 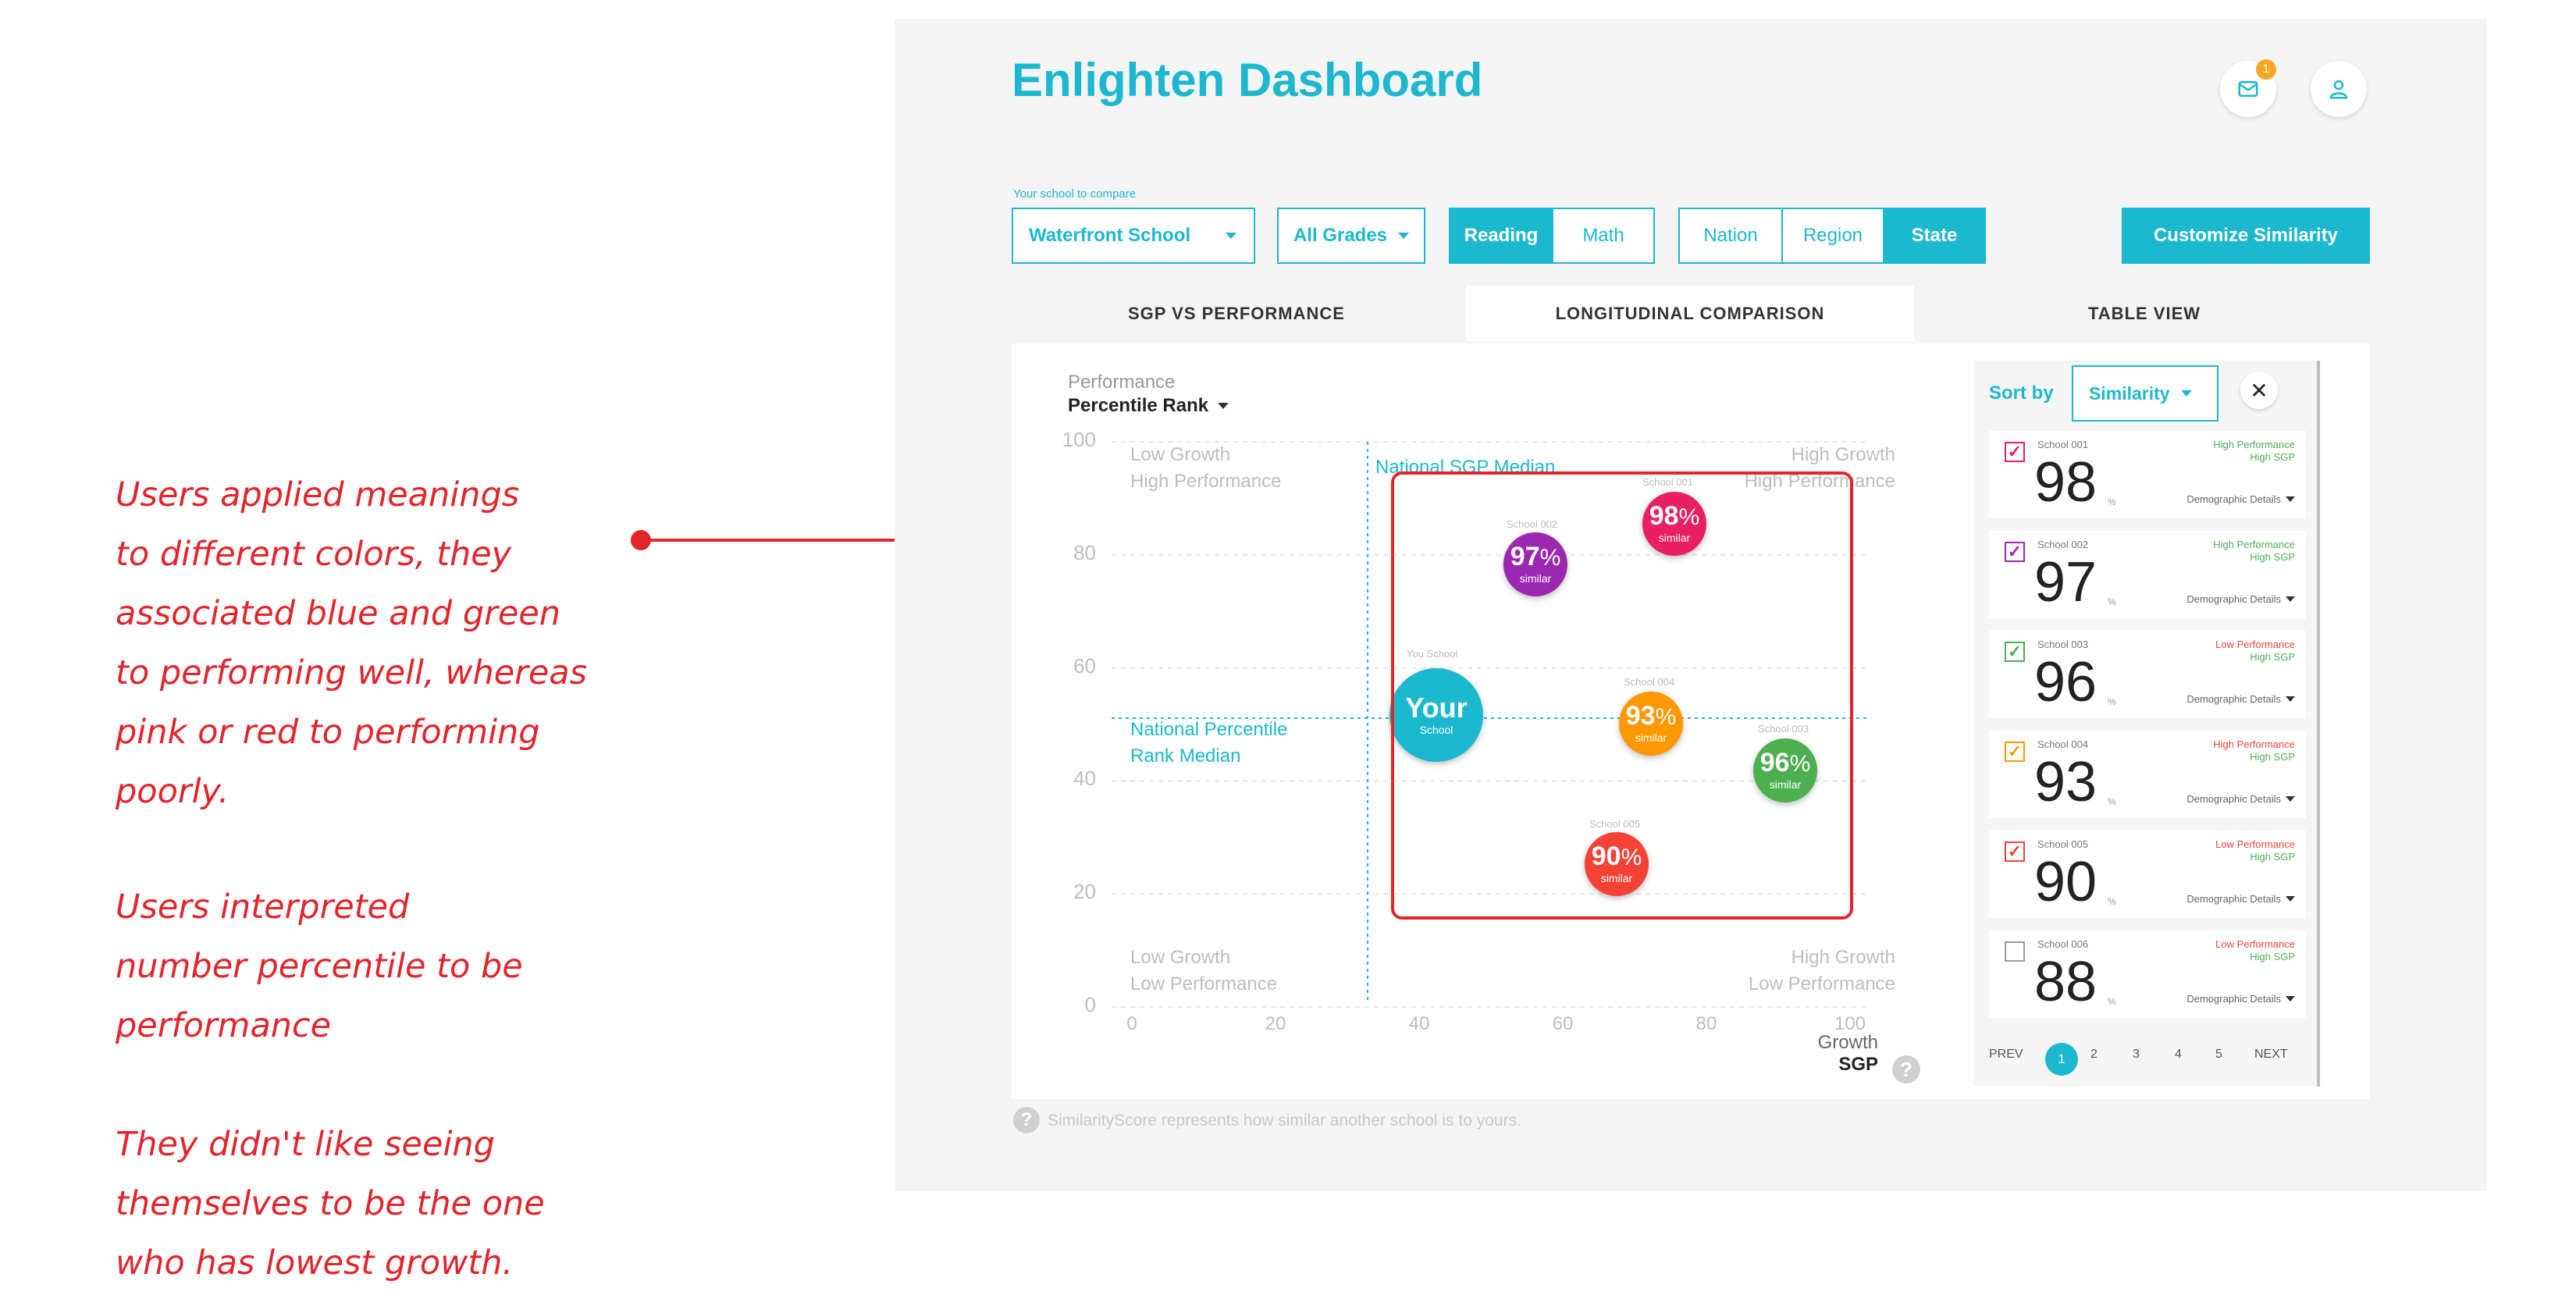 I want to click on callout-dot, so click(x=641, y=540).